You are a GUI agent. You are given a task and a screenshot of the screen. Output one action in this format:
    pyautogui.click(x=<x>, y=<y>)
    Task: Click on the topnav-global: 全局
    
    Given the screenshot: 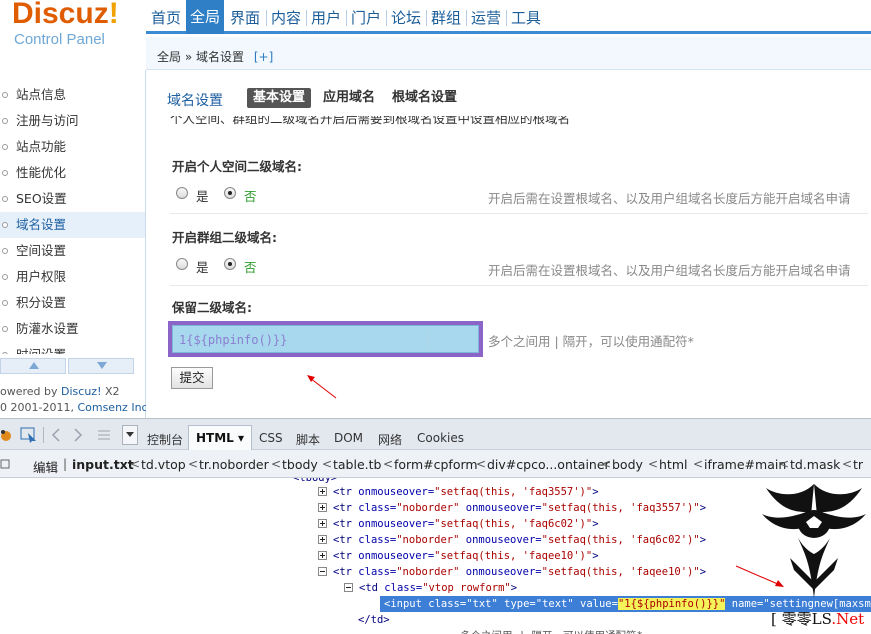 What is the action you would take?
    pyautogui.click(x=205, y=17)
    